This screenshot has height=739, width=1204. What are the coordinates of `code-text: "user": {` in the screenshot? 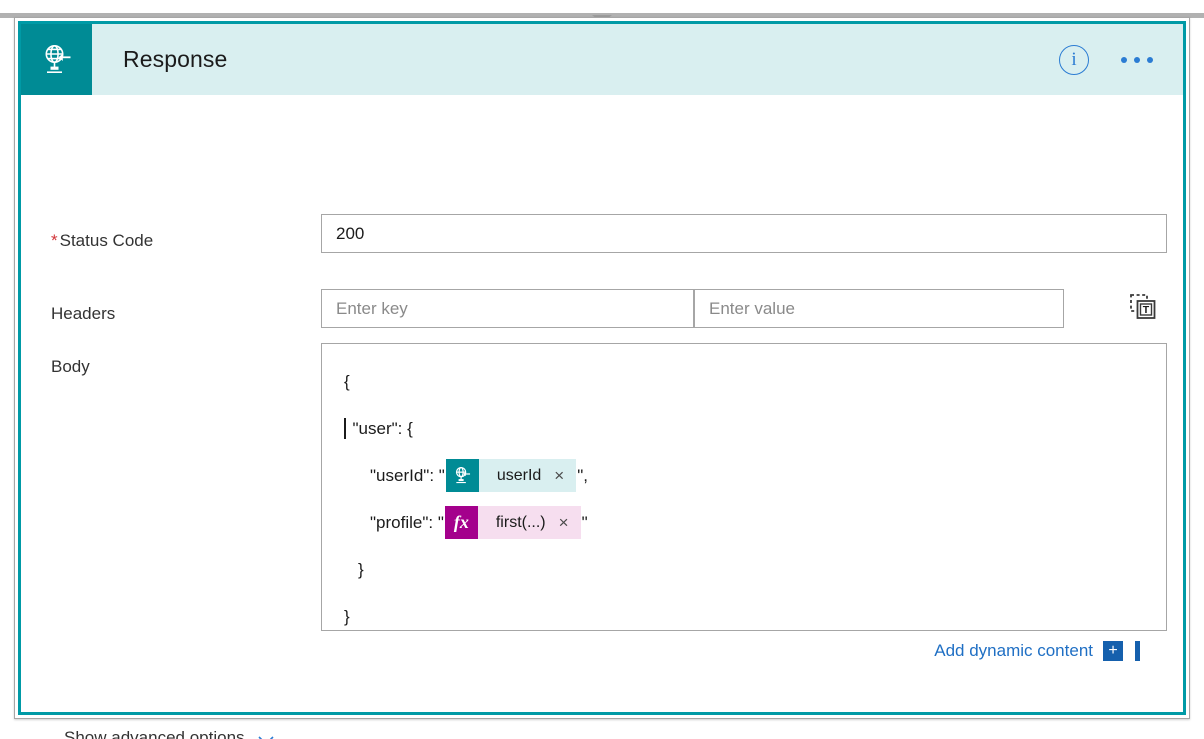 It's located at (382, 428).